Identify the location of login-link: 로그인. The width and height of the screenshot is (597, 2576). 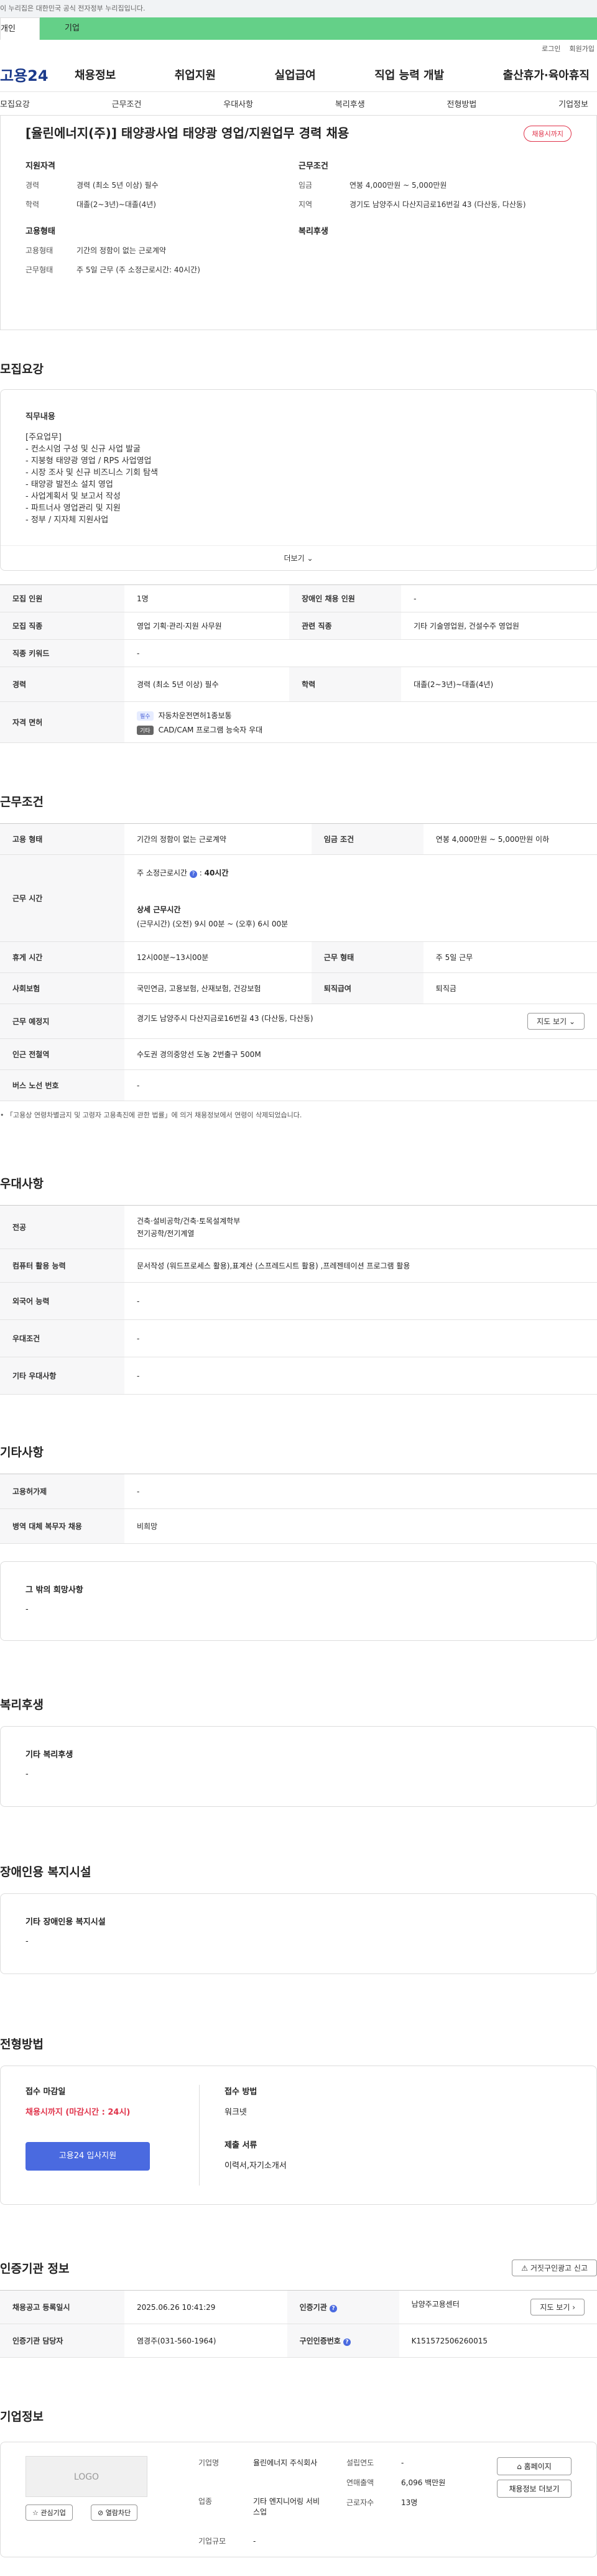
(551, 48).